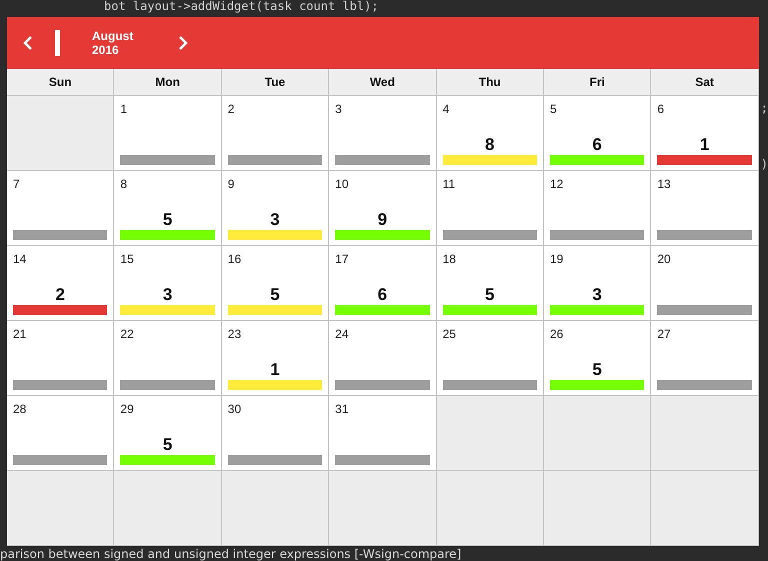 This screenshot has width=768, height=561. Describe the element at coordinates (127, 259) in the screenshot. I see `day-number: 15` at that location.